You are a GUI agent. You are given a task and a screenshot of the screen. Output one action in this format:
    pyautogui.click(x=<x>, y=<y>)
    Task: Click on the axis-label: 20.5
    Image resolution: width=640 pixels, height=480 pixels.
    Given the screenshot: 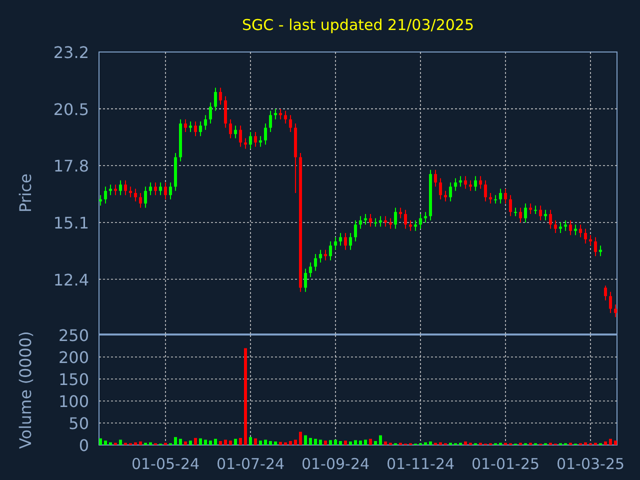 What is the action you would take?
    pyautogui.click(x=71, y=109)
    